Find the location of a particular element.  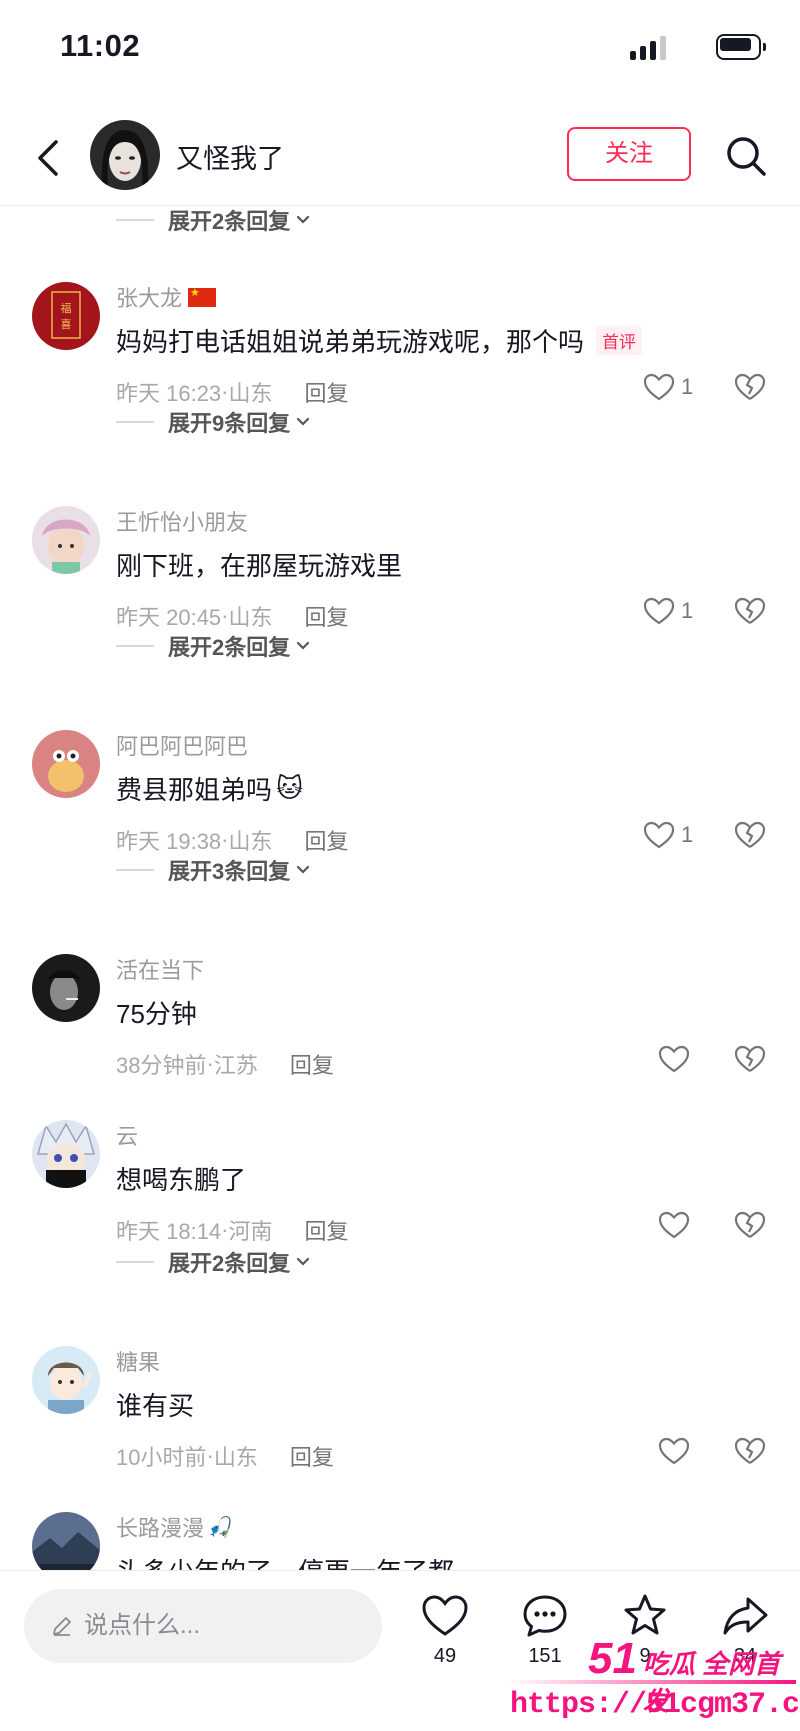

back-arrow-icon is located at coordinates (50, 158).